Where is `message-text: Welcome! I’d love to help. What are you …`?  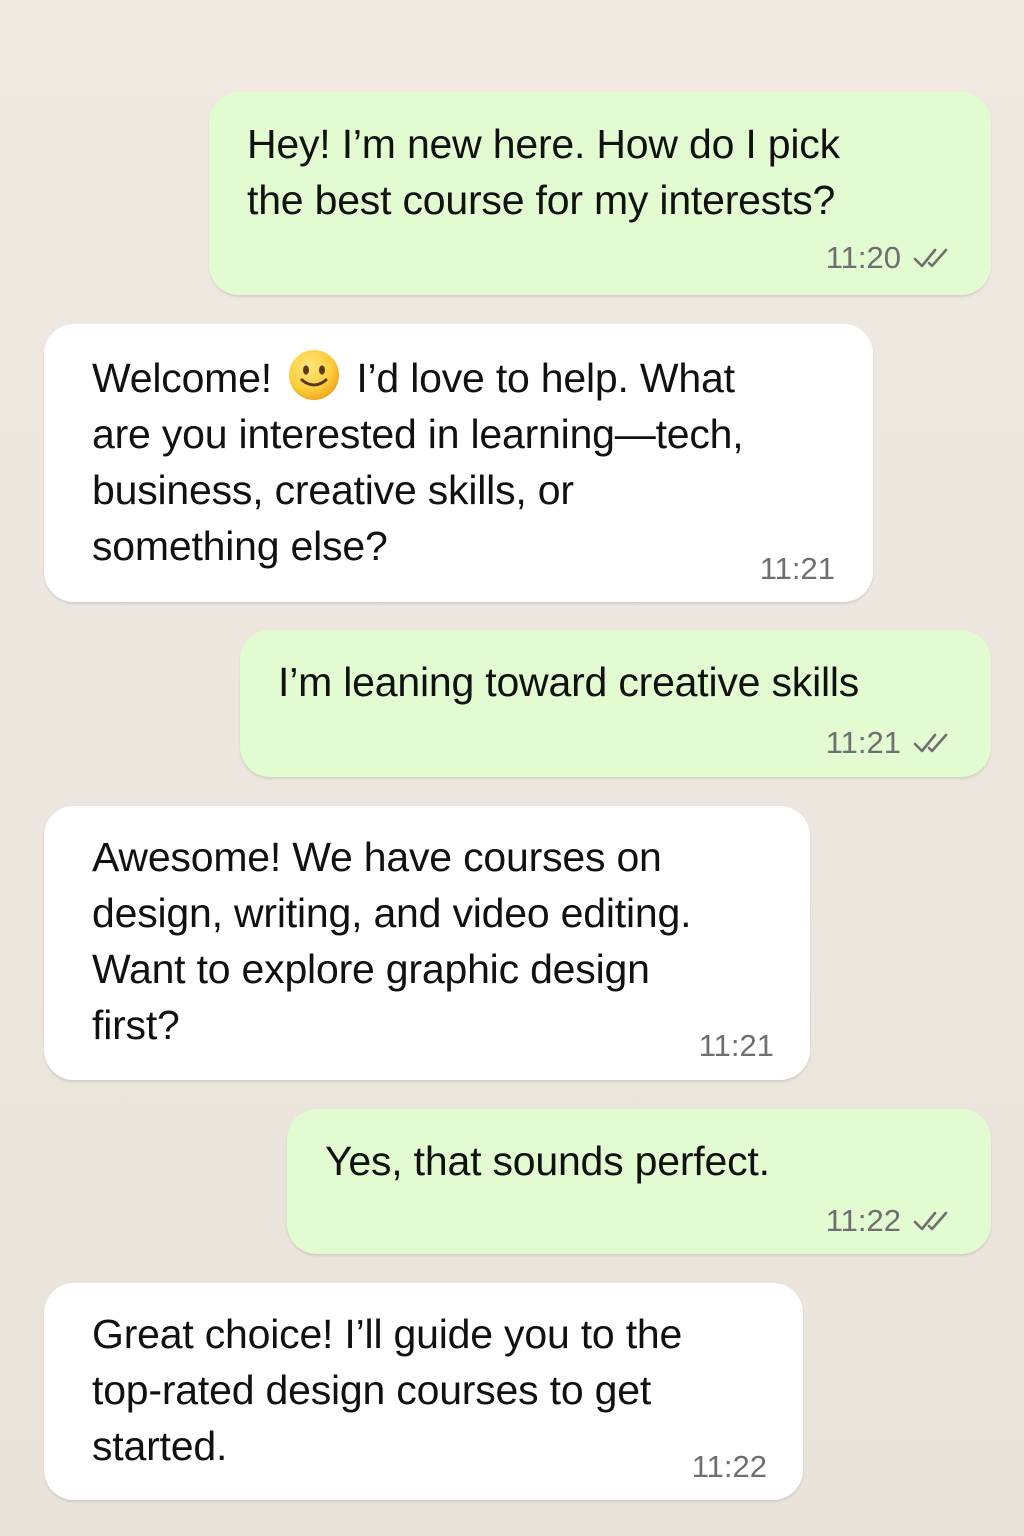
message-text: Welcome! I’d love to help. What are you … is located at coordinates (418, 461).